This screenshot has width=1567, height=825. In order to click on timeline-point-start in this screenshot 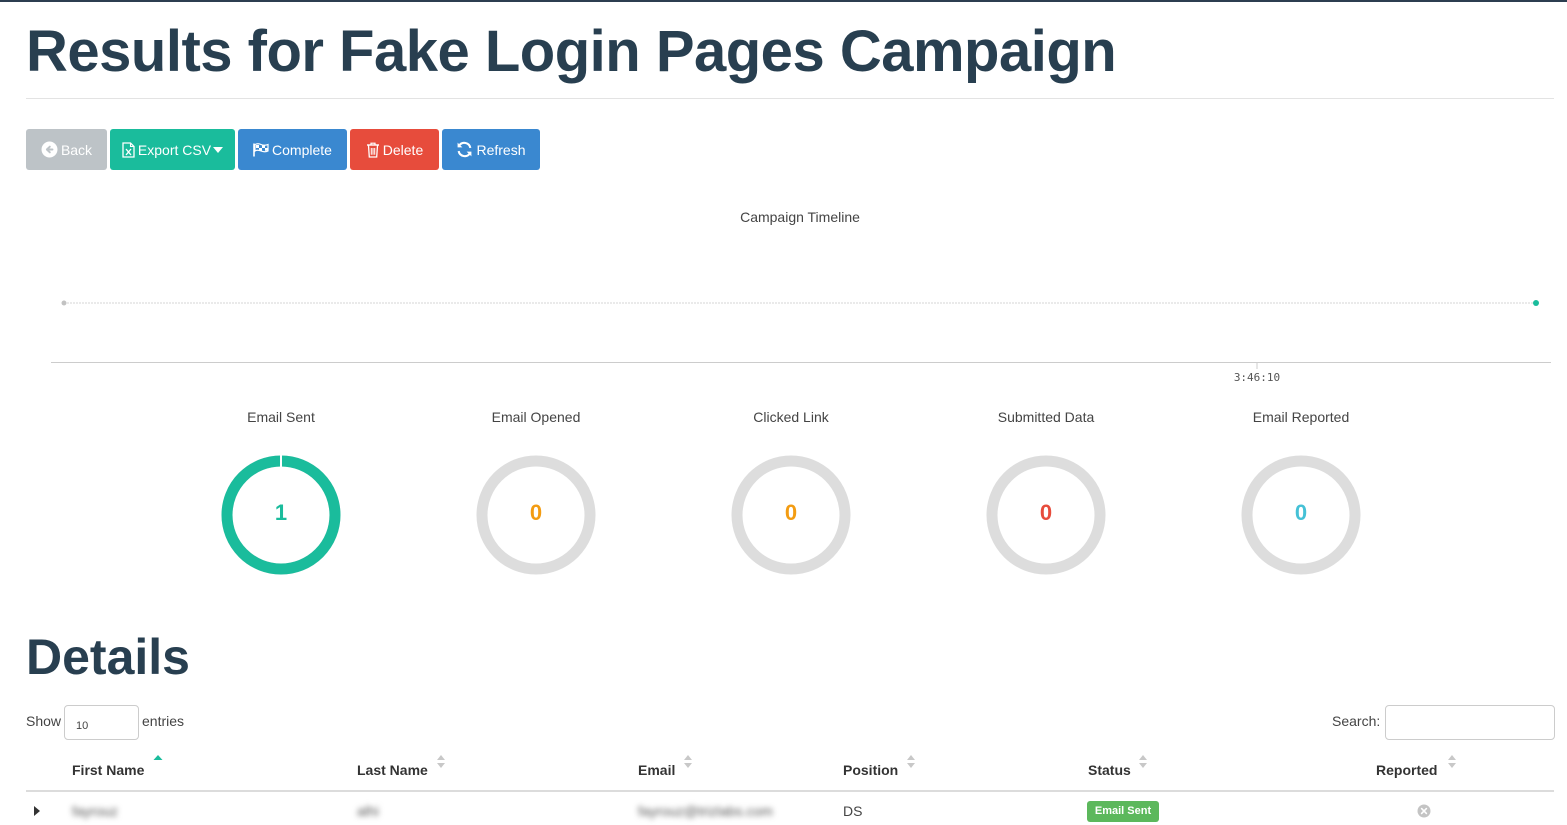, I will do `click(64, 303)`.